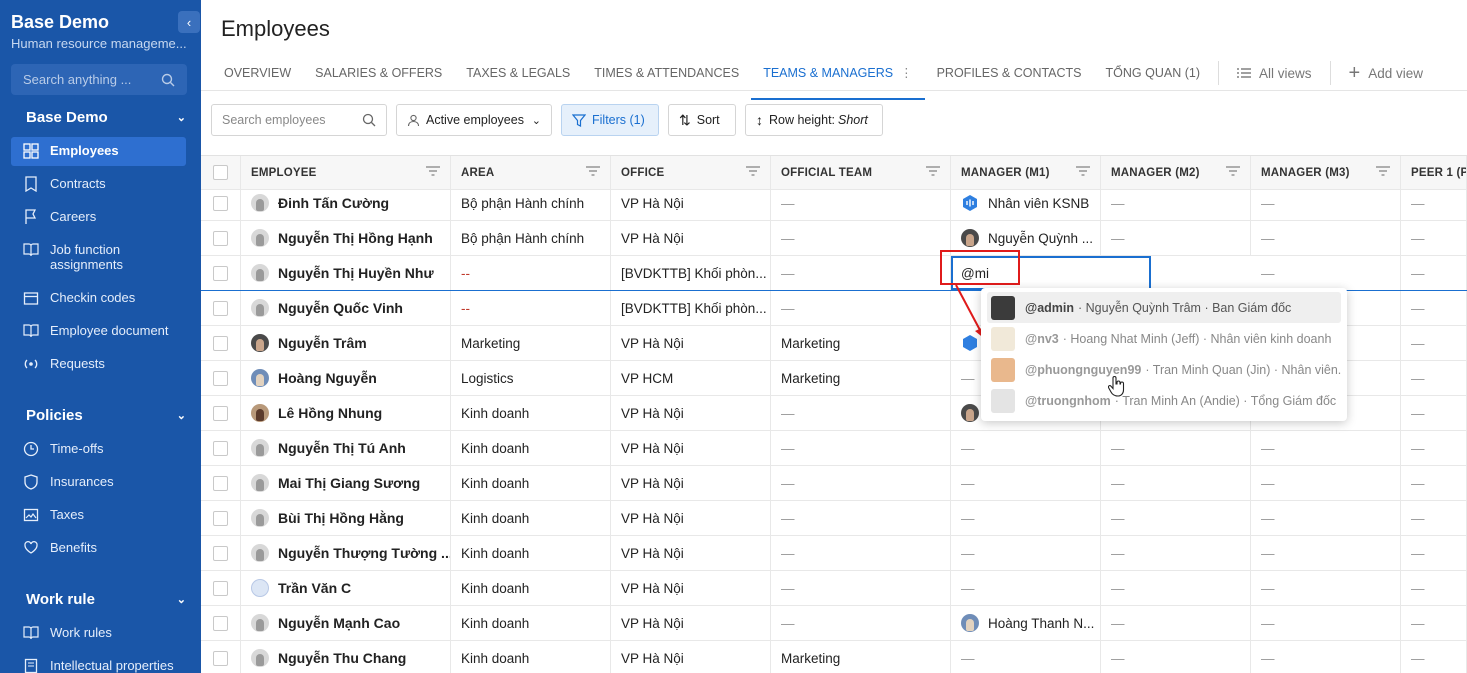 This screenshot has width=1467, height=673. Describe the element at coordinates (98, 331) in the screenshot. I see `sidebar-item-employee-document: Employee document` at that location.